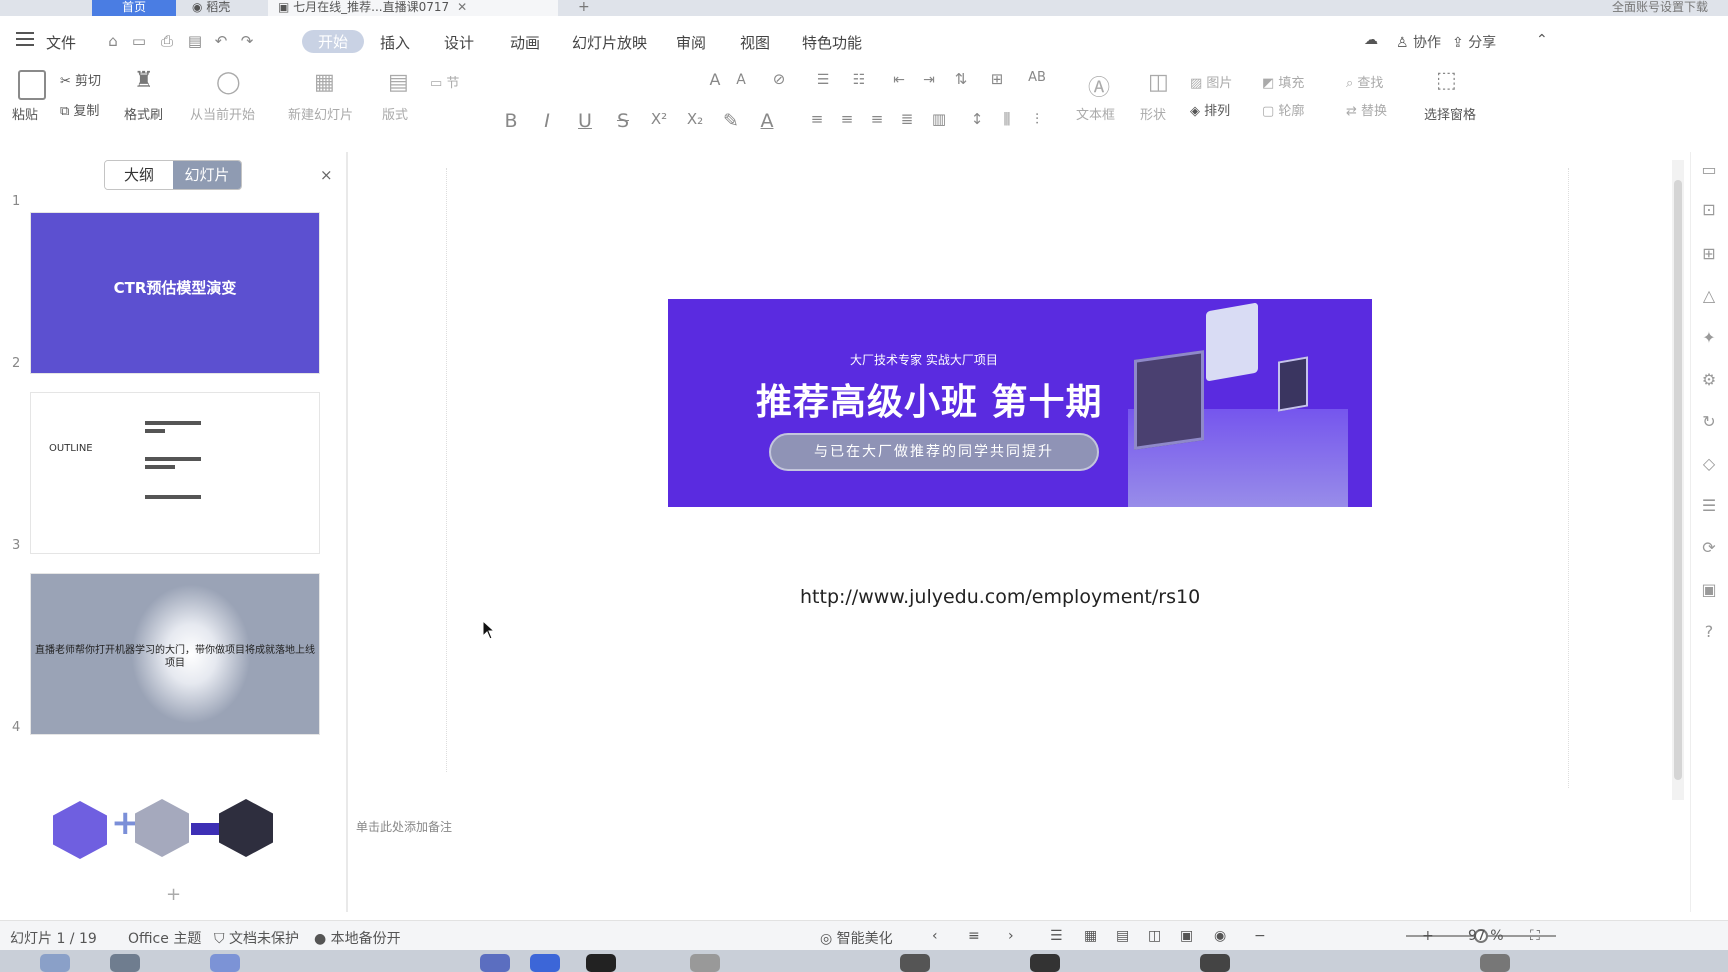 This screenshot has height=972, width=1728. What do you see at coordinates (899, 80) in the screenshot?
I see `indent-decrease-icon: ⇤` at bounding box center [899, 80].